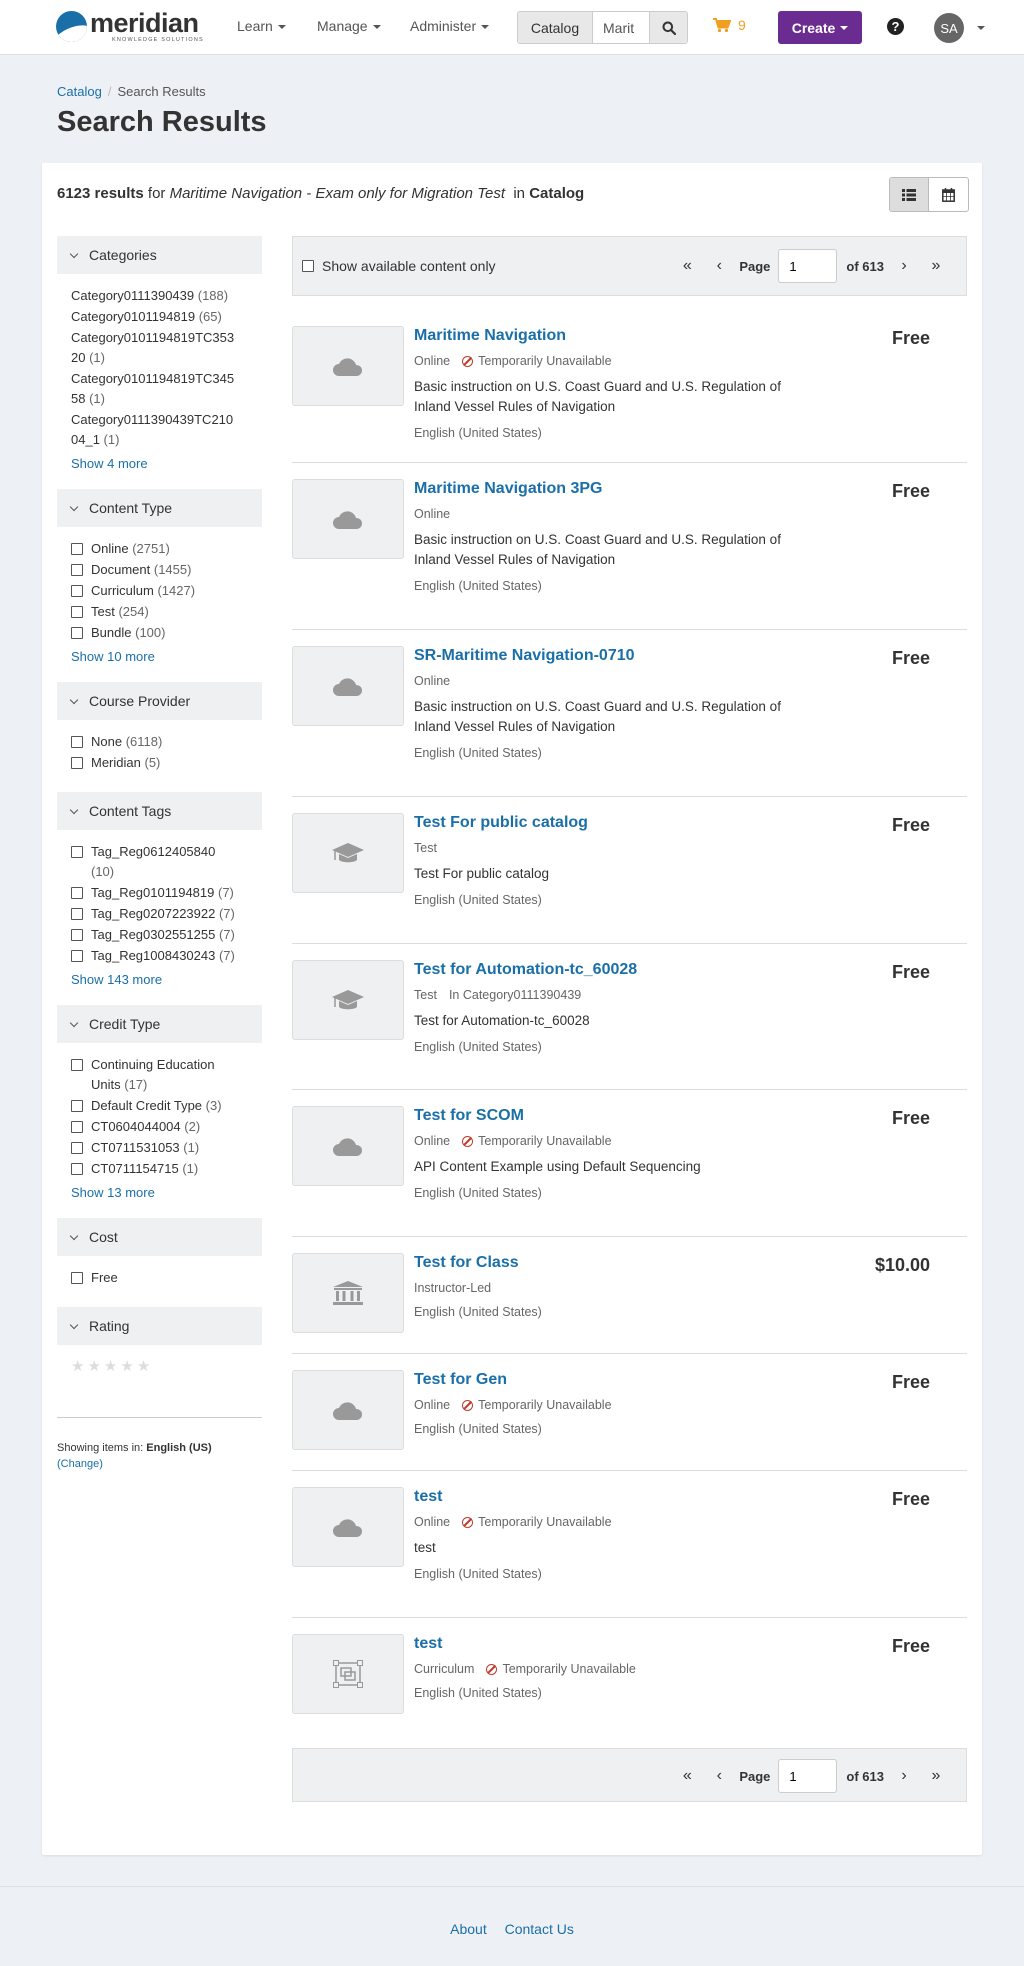 This screenshot has height=1966, width=1024. I want to click on result-title-link: Test for SCOM, so click(469, 1115).